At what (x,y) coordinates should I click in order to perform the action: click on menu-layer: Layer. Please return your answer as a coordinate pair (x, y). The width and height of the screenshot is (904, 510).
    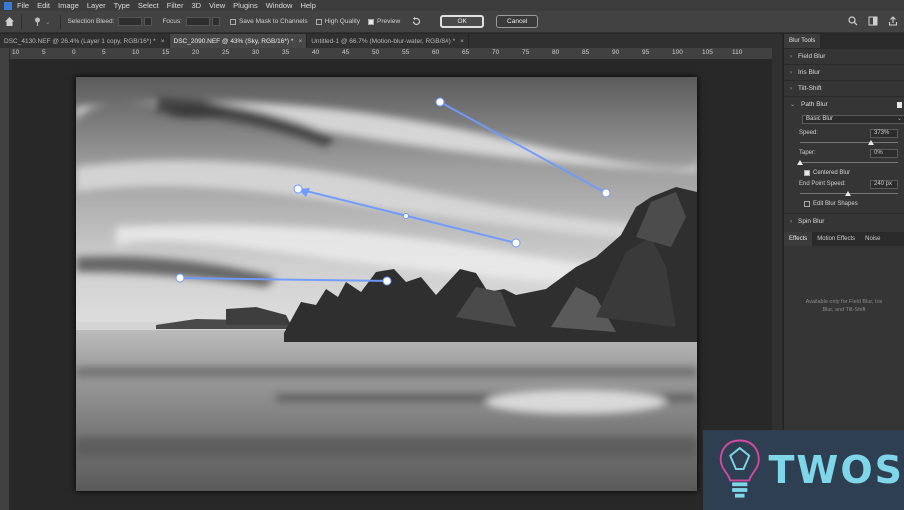
    Looking at the image, I should click on (96, 5).